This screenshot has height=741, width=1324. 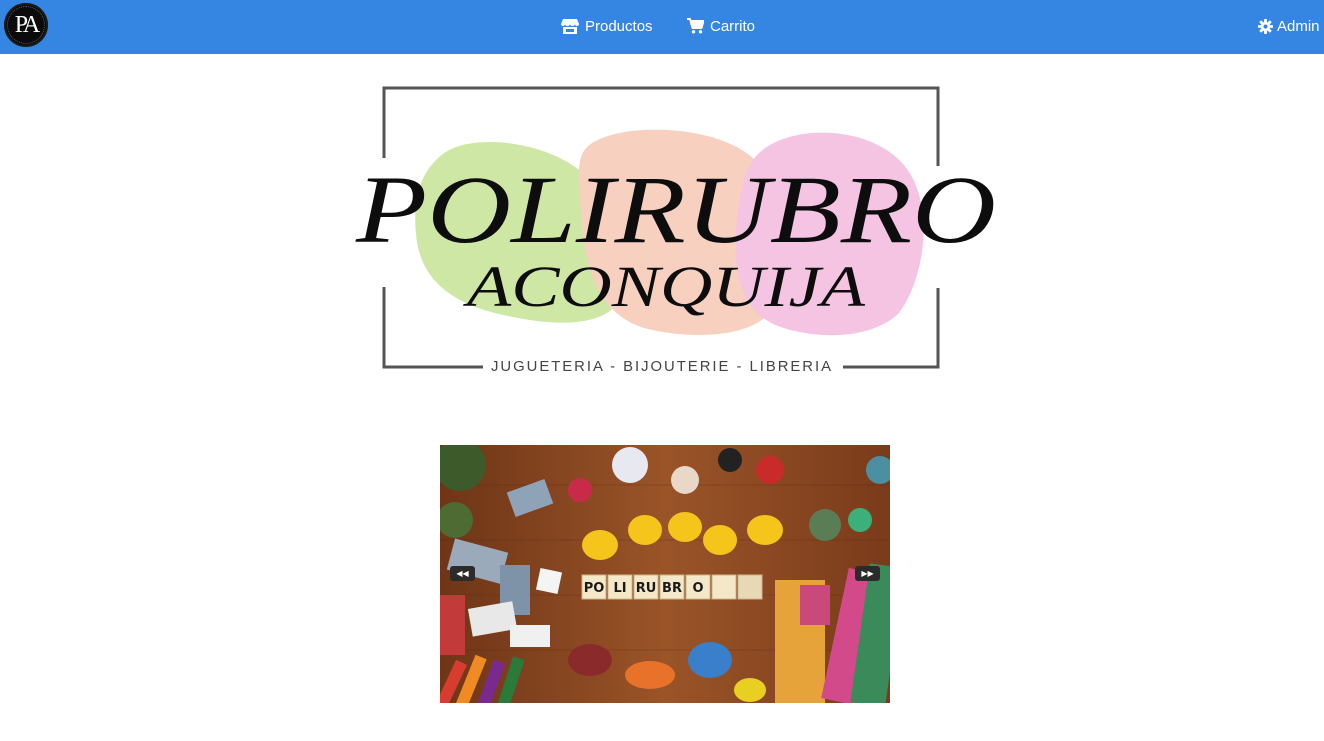 What do you see at coordinates (675, 209) in the screenshot?
I see `logo-title: POLIRUBRO` at bounding box center [675, 209].